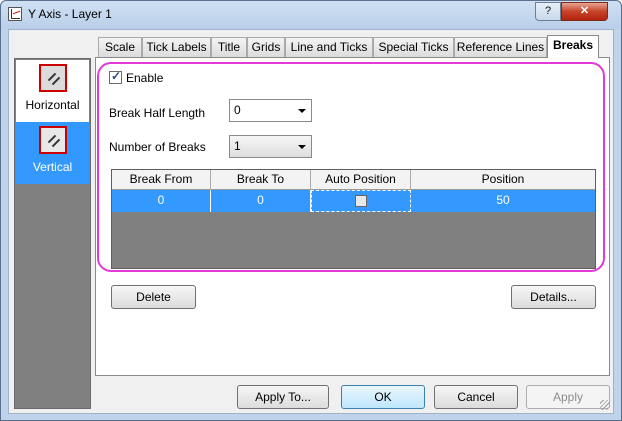 This screenshot has width=622, height=421. What do you see at coordinates (261, 201) in the screenshot?
I see `break-to-cell: 0` at bounding box center [261, 201].